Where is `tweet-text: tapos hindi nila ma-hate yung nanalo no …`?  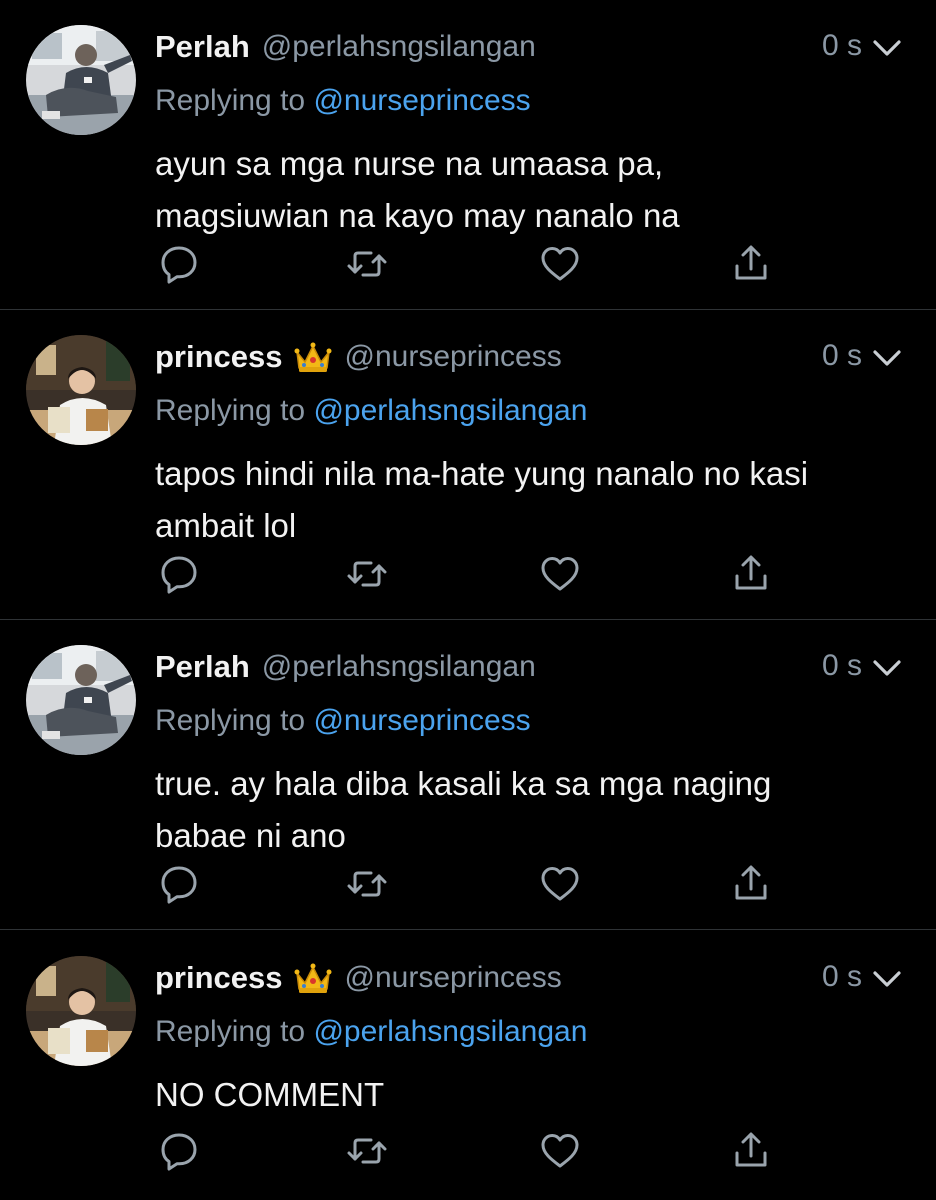
tweet-text: tapos hindi nila ma-hate yung nanalo no … is located at coordinates (530, 500).